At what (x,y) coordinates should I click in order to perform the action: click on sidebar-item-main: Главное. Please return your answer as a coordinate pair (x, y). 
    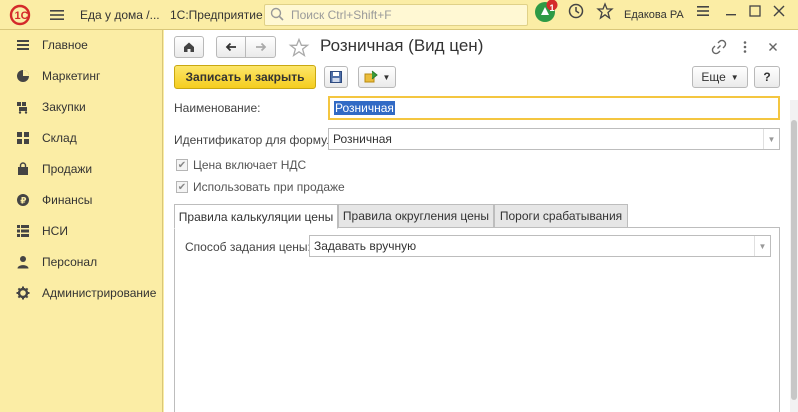
    Looking at the image, I should click on (81, 45).